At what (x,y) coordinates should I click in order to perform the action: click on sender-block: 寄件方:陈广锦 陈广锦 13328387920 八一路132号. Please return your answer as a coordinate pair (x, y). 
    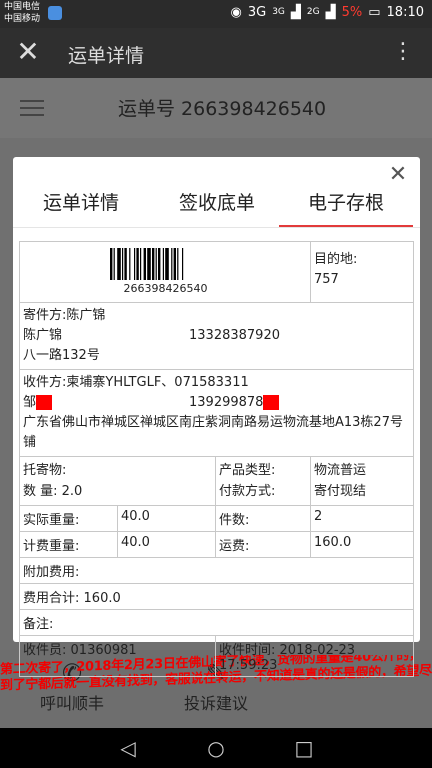
    Looking at the image, I should click on (216, 336).